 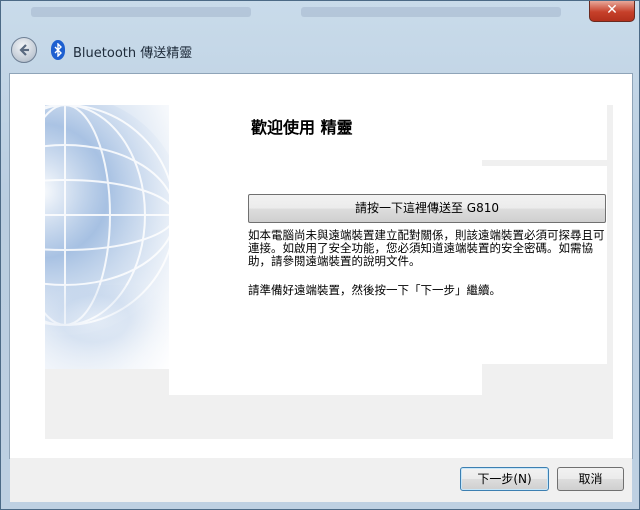 What do you see at coordinates (504, 479) in the screenshot?
I see `next-button: 下一步(N)` at bounding box center [504, 479].